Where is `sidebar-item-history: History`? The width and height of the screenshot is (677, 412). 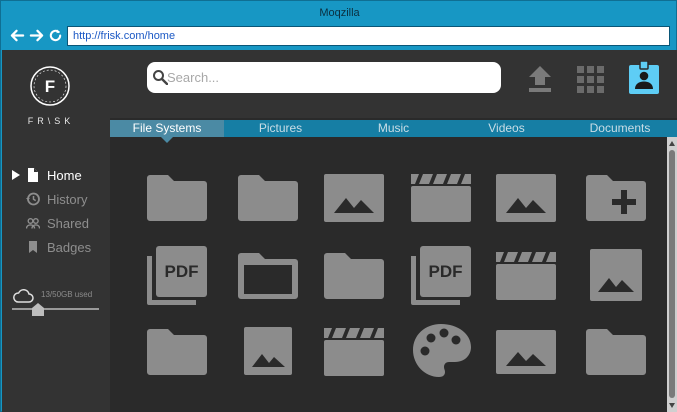 sidebar-item-history: History is located at coordinates (56, 199).